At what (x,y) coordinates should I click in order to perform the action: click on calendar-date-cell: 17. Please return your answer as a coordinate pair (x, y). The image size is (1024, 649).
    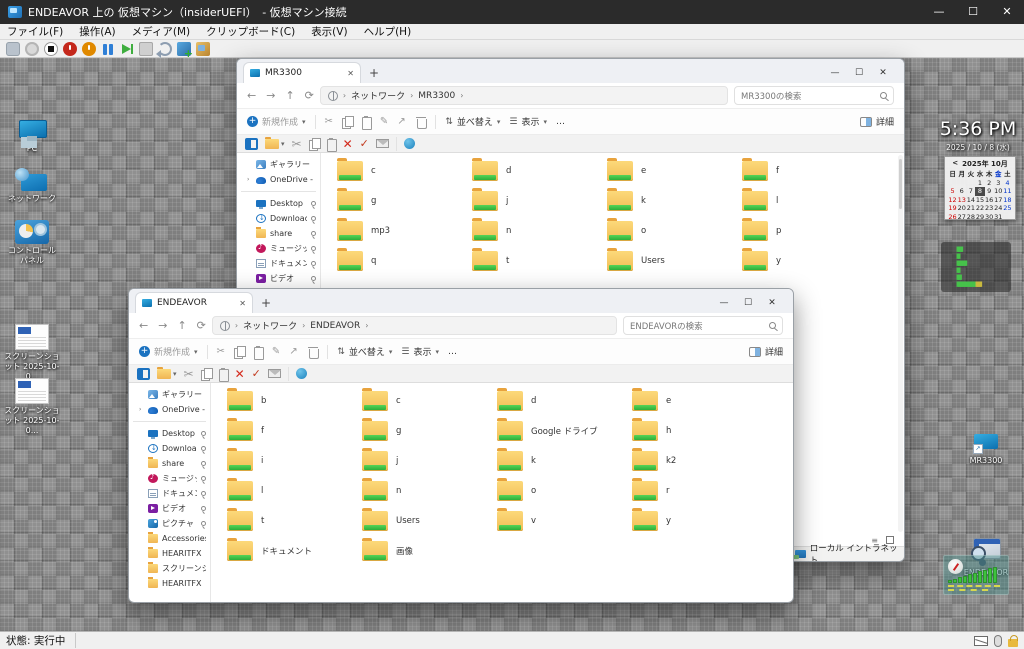
    Looking at the image, I should click on (998, 200).